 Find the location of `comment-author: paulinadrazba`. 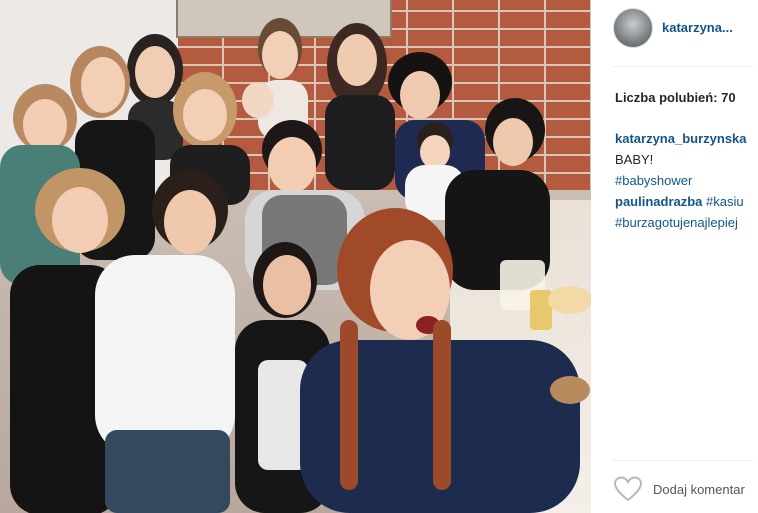

comment-author: paulinadrazba is located at coordinates (658, 201).